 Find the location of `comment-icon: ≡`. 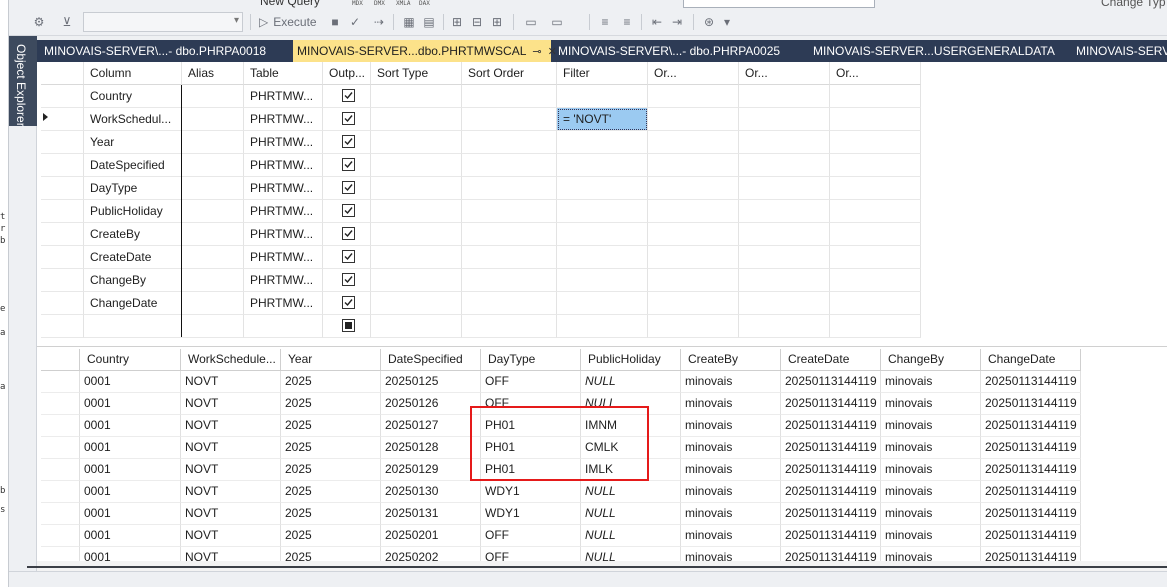

comment-icon: ≡ is located at coordinates (605, 22).